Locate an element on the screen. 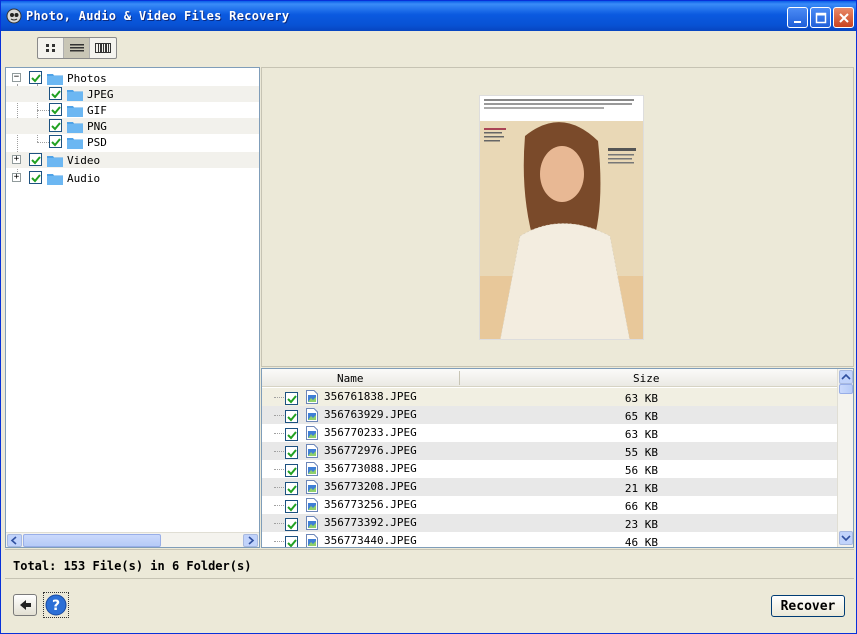 Image resolution: width=857 pixels, height=634 pixels. help-icon: ? is located at coordinates (56, 605).